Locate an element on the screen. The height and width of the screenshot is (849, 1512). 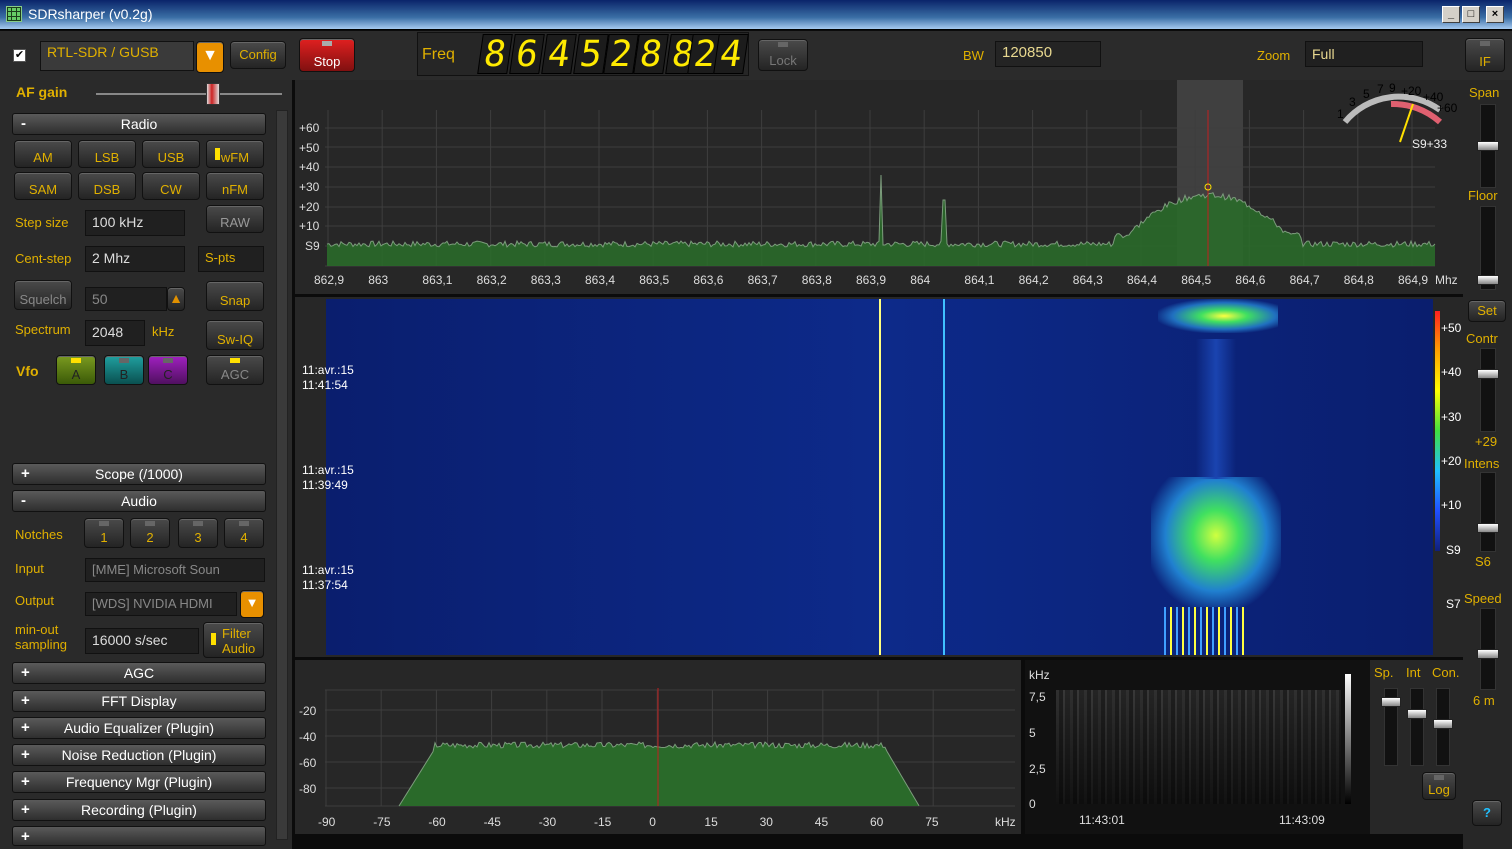
int-slider is located at coordinates (1417, 727).